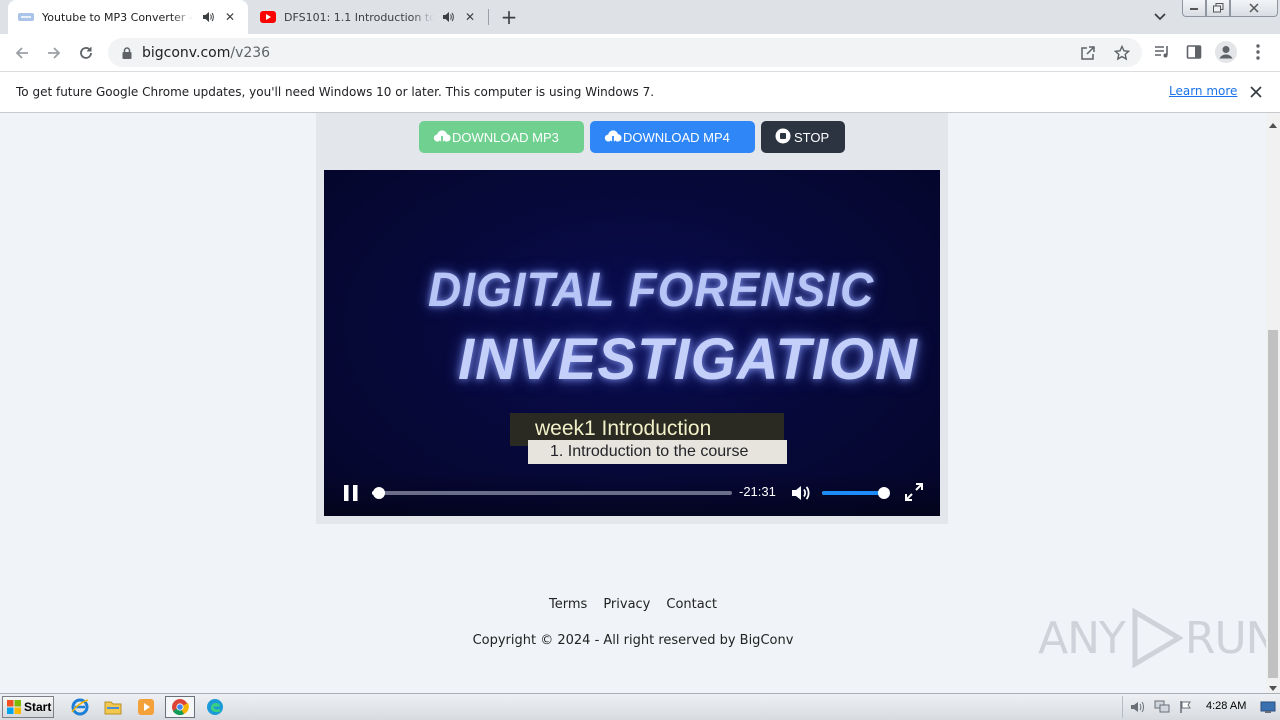 This screenshot has height=720, width=1280. Describe the element at coordinates (379, 493) in the screenshot. I see `video-progress-thumb` at that location.